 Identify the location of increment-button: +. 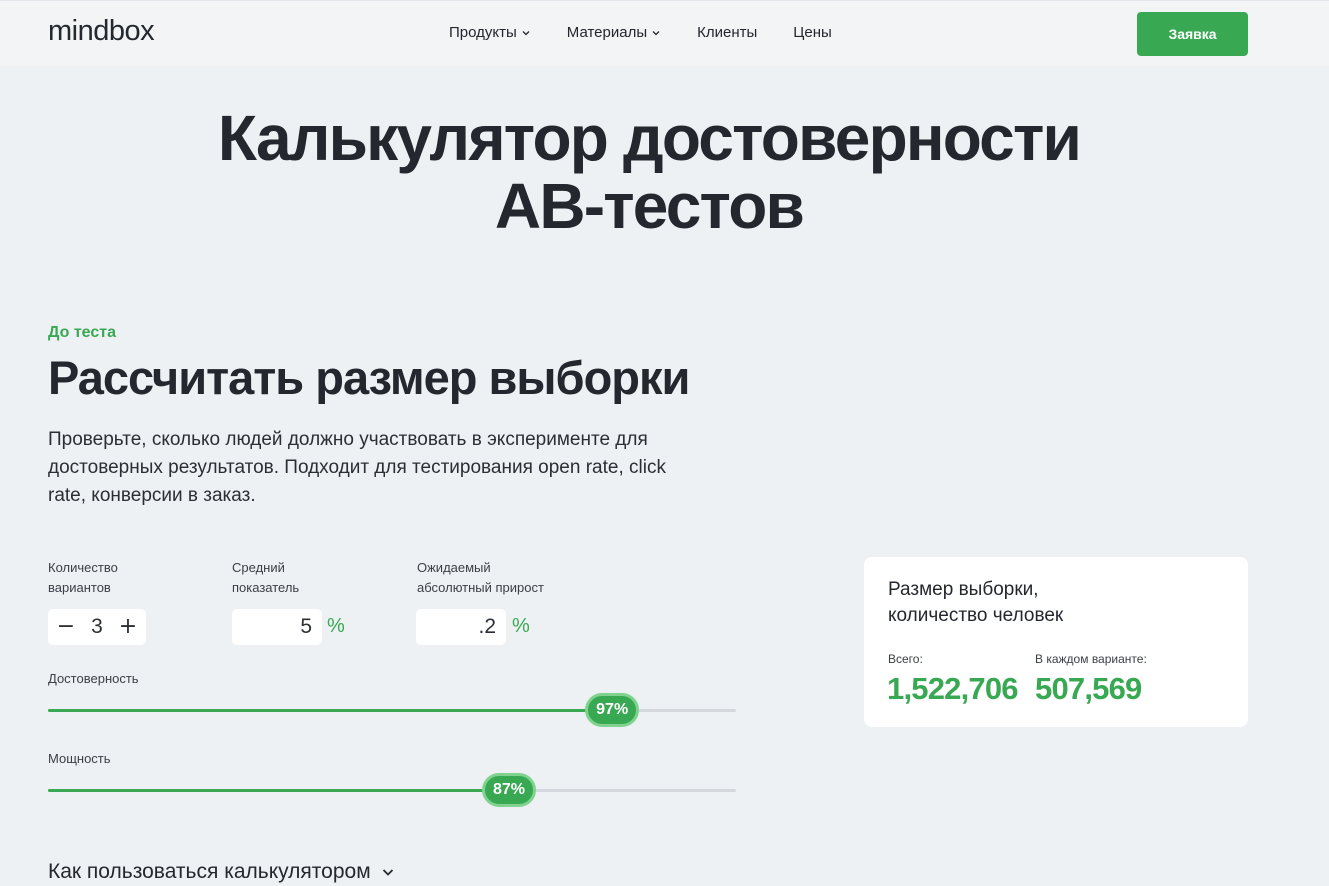
(128, 627).